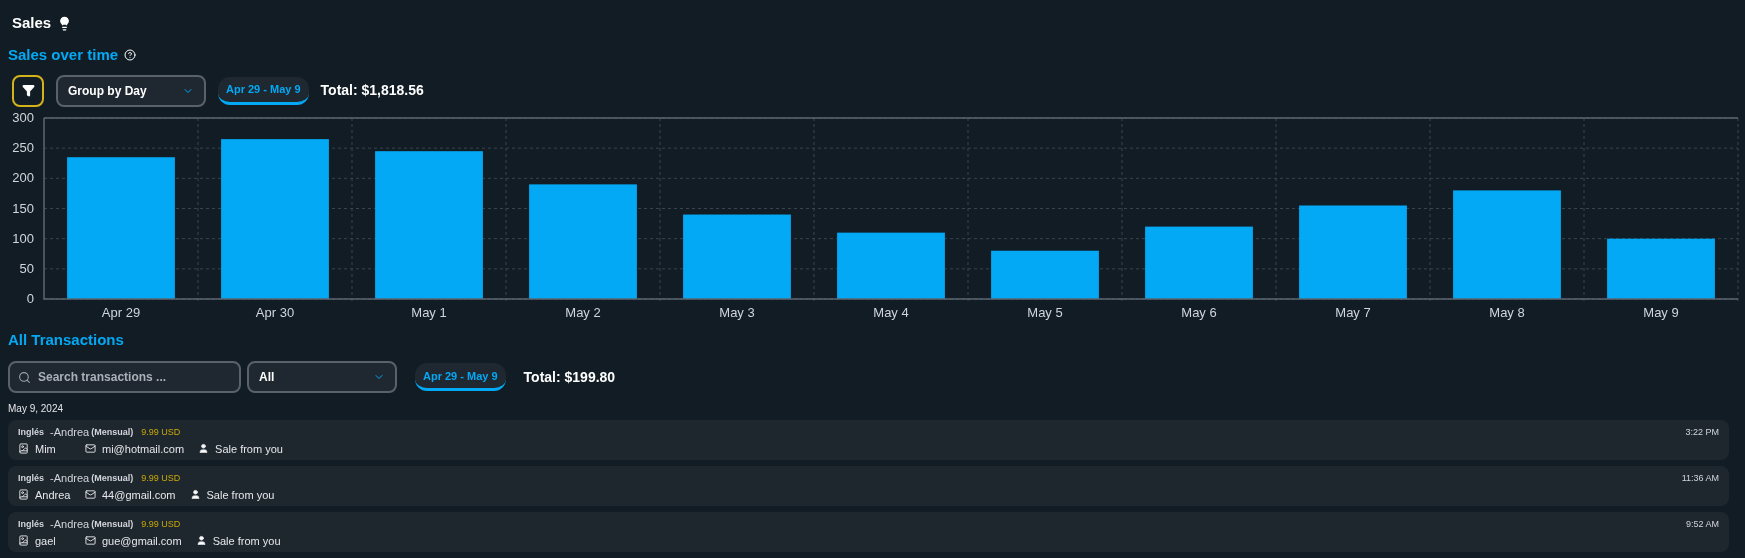 This screenshot has width=1745, height=558. I want to click on x-axis-label: May 6, so click(1199, 312).